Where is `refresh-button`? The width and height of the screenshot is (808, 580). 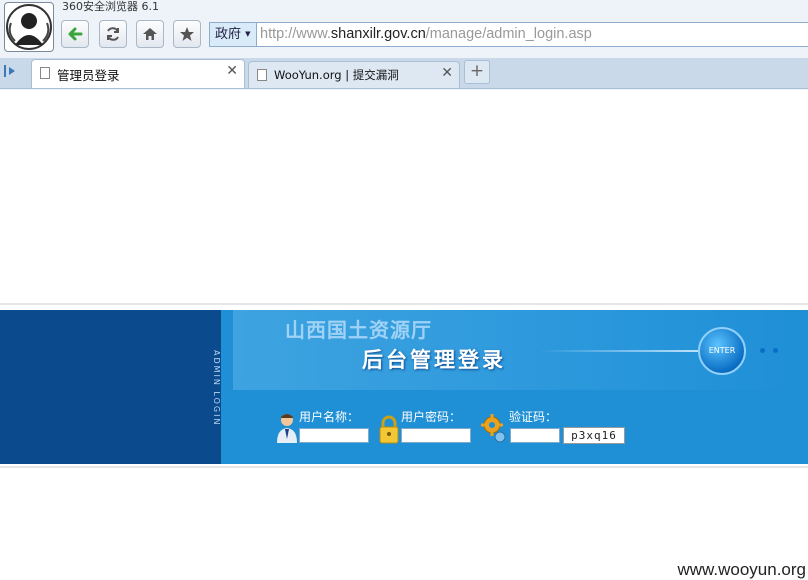 refresh-button is located at coordinates (113, 34).